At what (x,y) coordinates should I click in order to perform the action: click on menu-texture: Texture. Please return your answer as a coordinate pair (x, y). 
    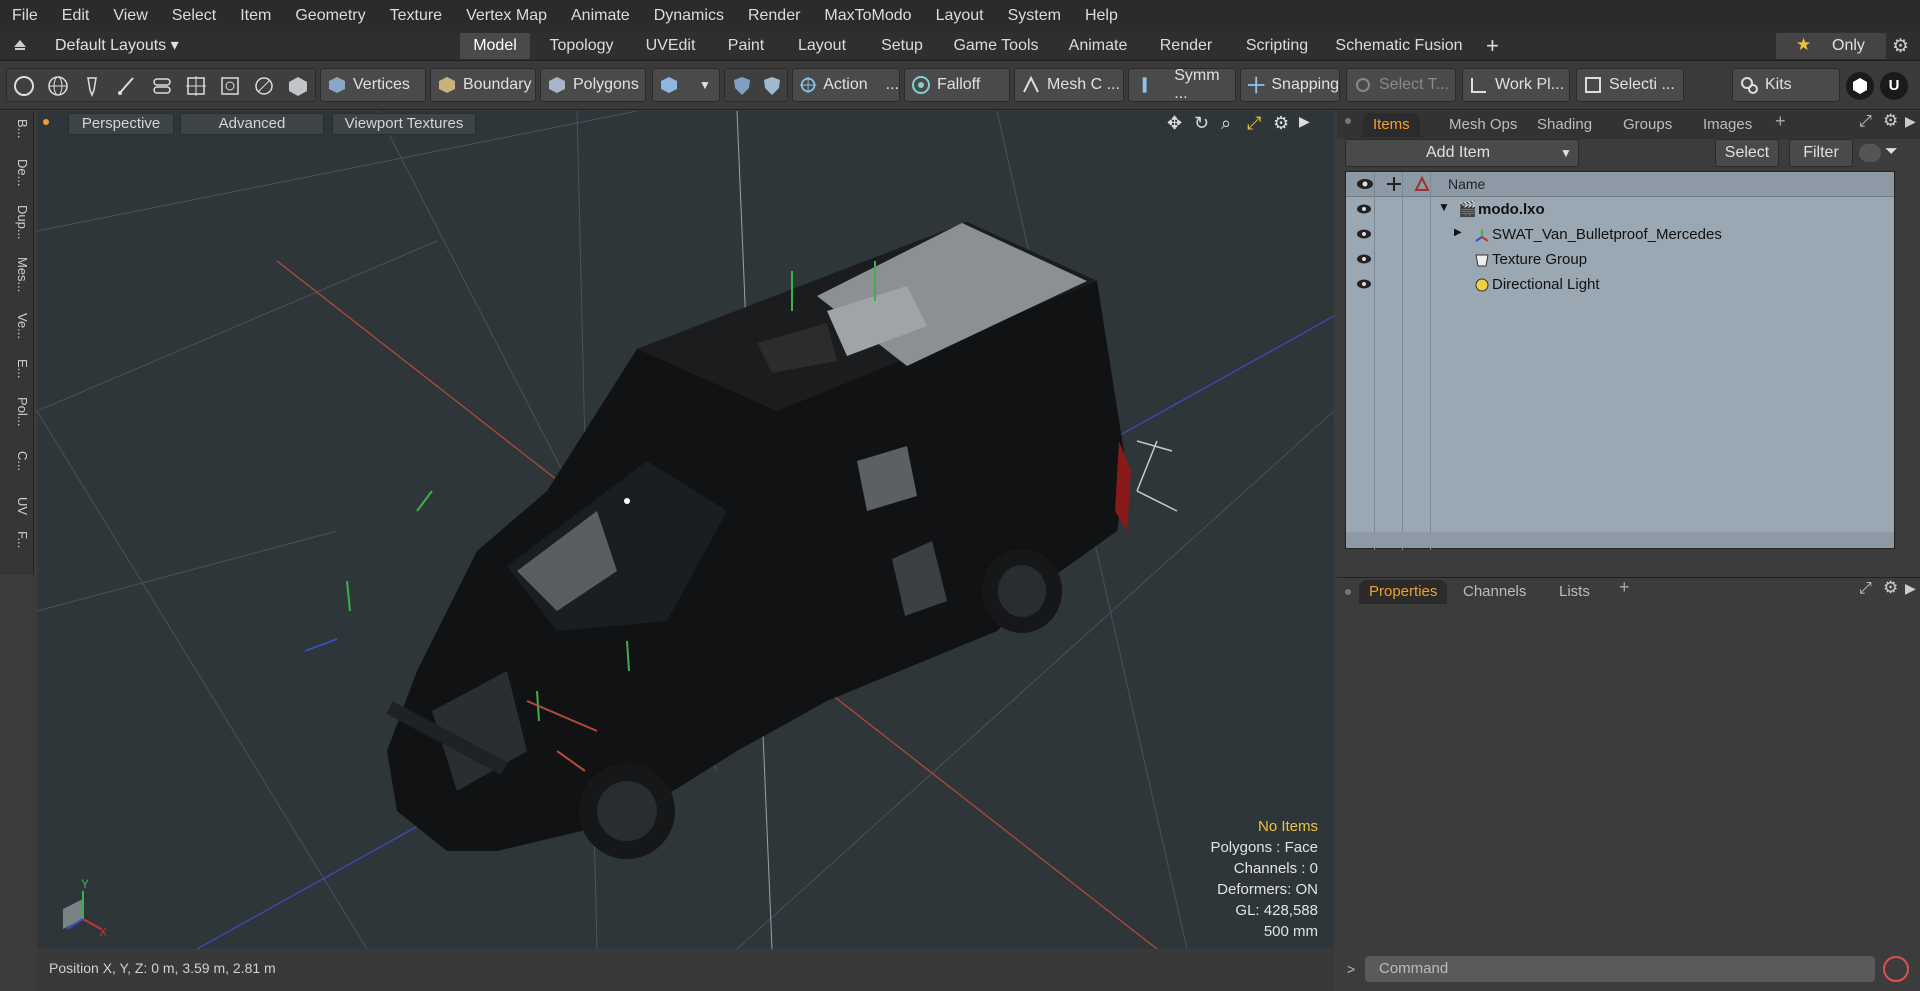
    Looking at the image, I should click on (416, 15).